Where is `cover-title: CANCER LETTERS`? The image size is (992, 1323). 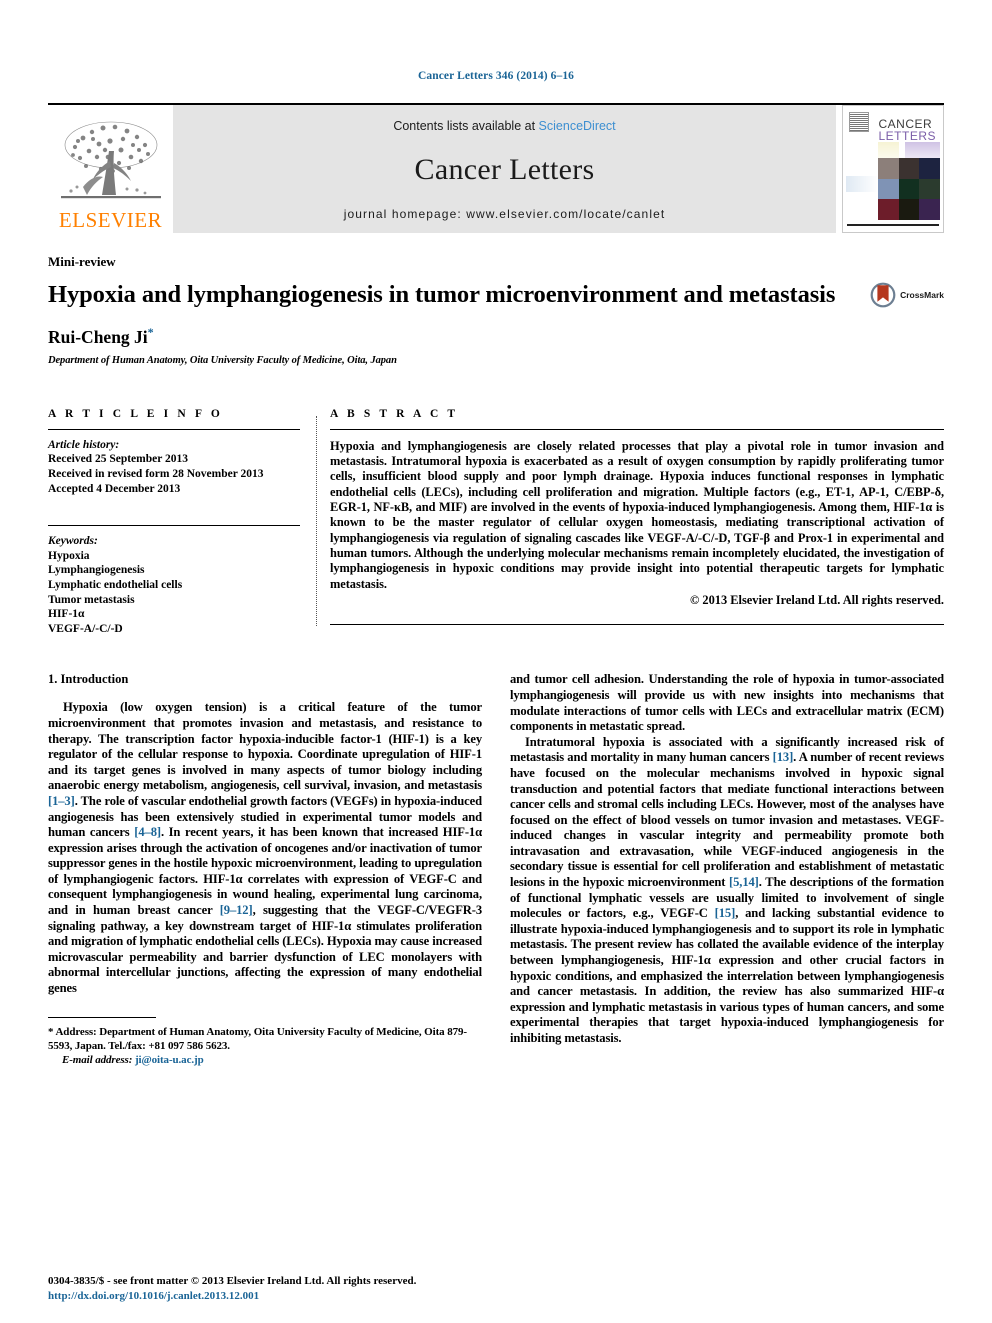
cover-title: CANCER LETTERS is located at coordinates (907, 130).